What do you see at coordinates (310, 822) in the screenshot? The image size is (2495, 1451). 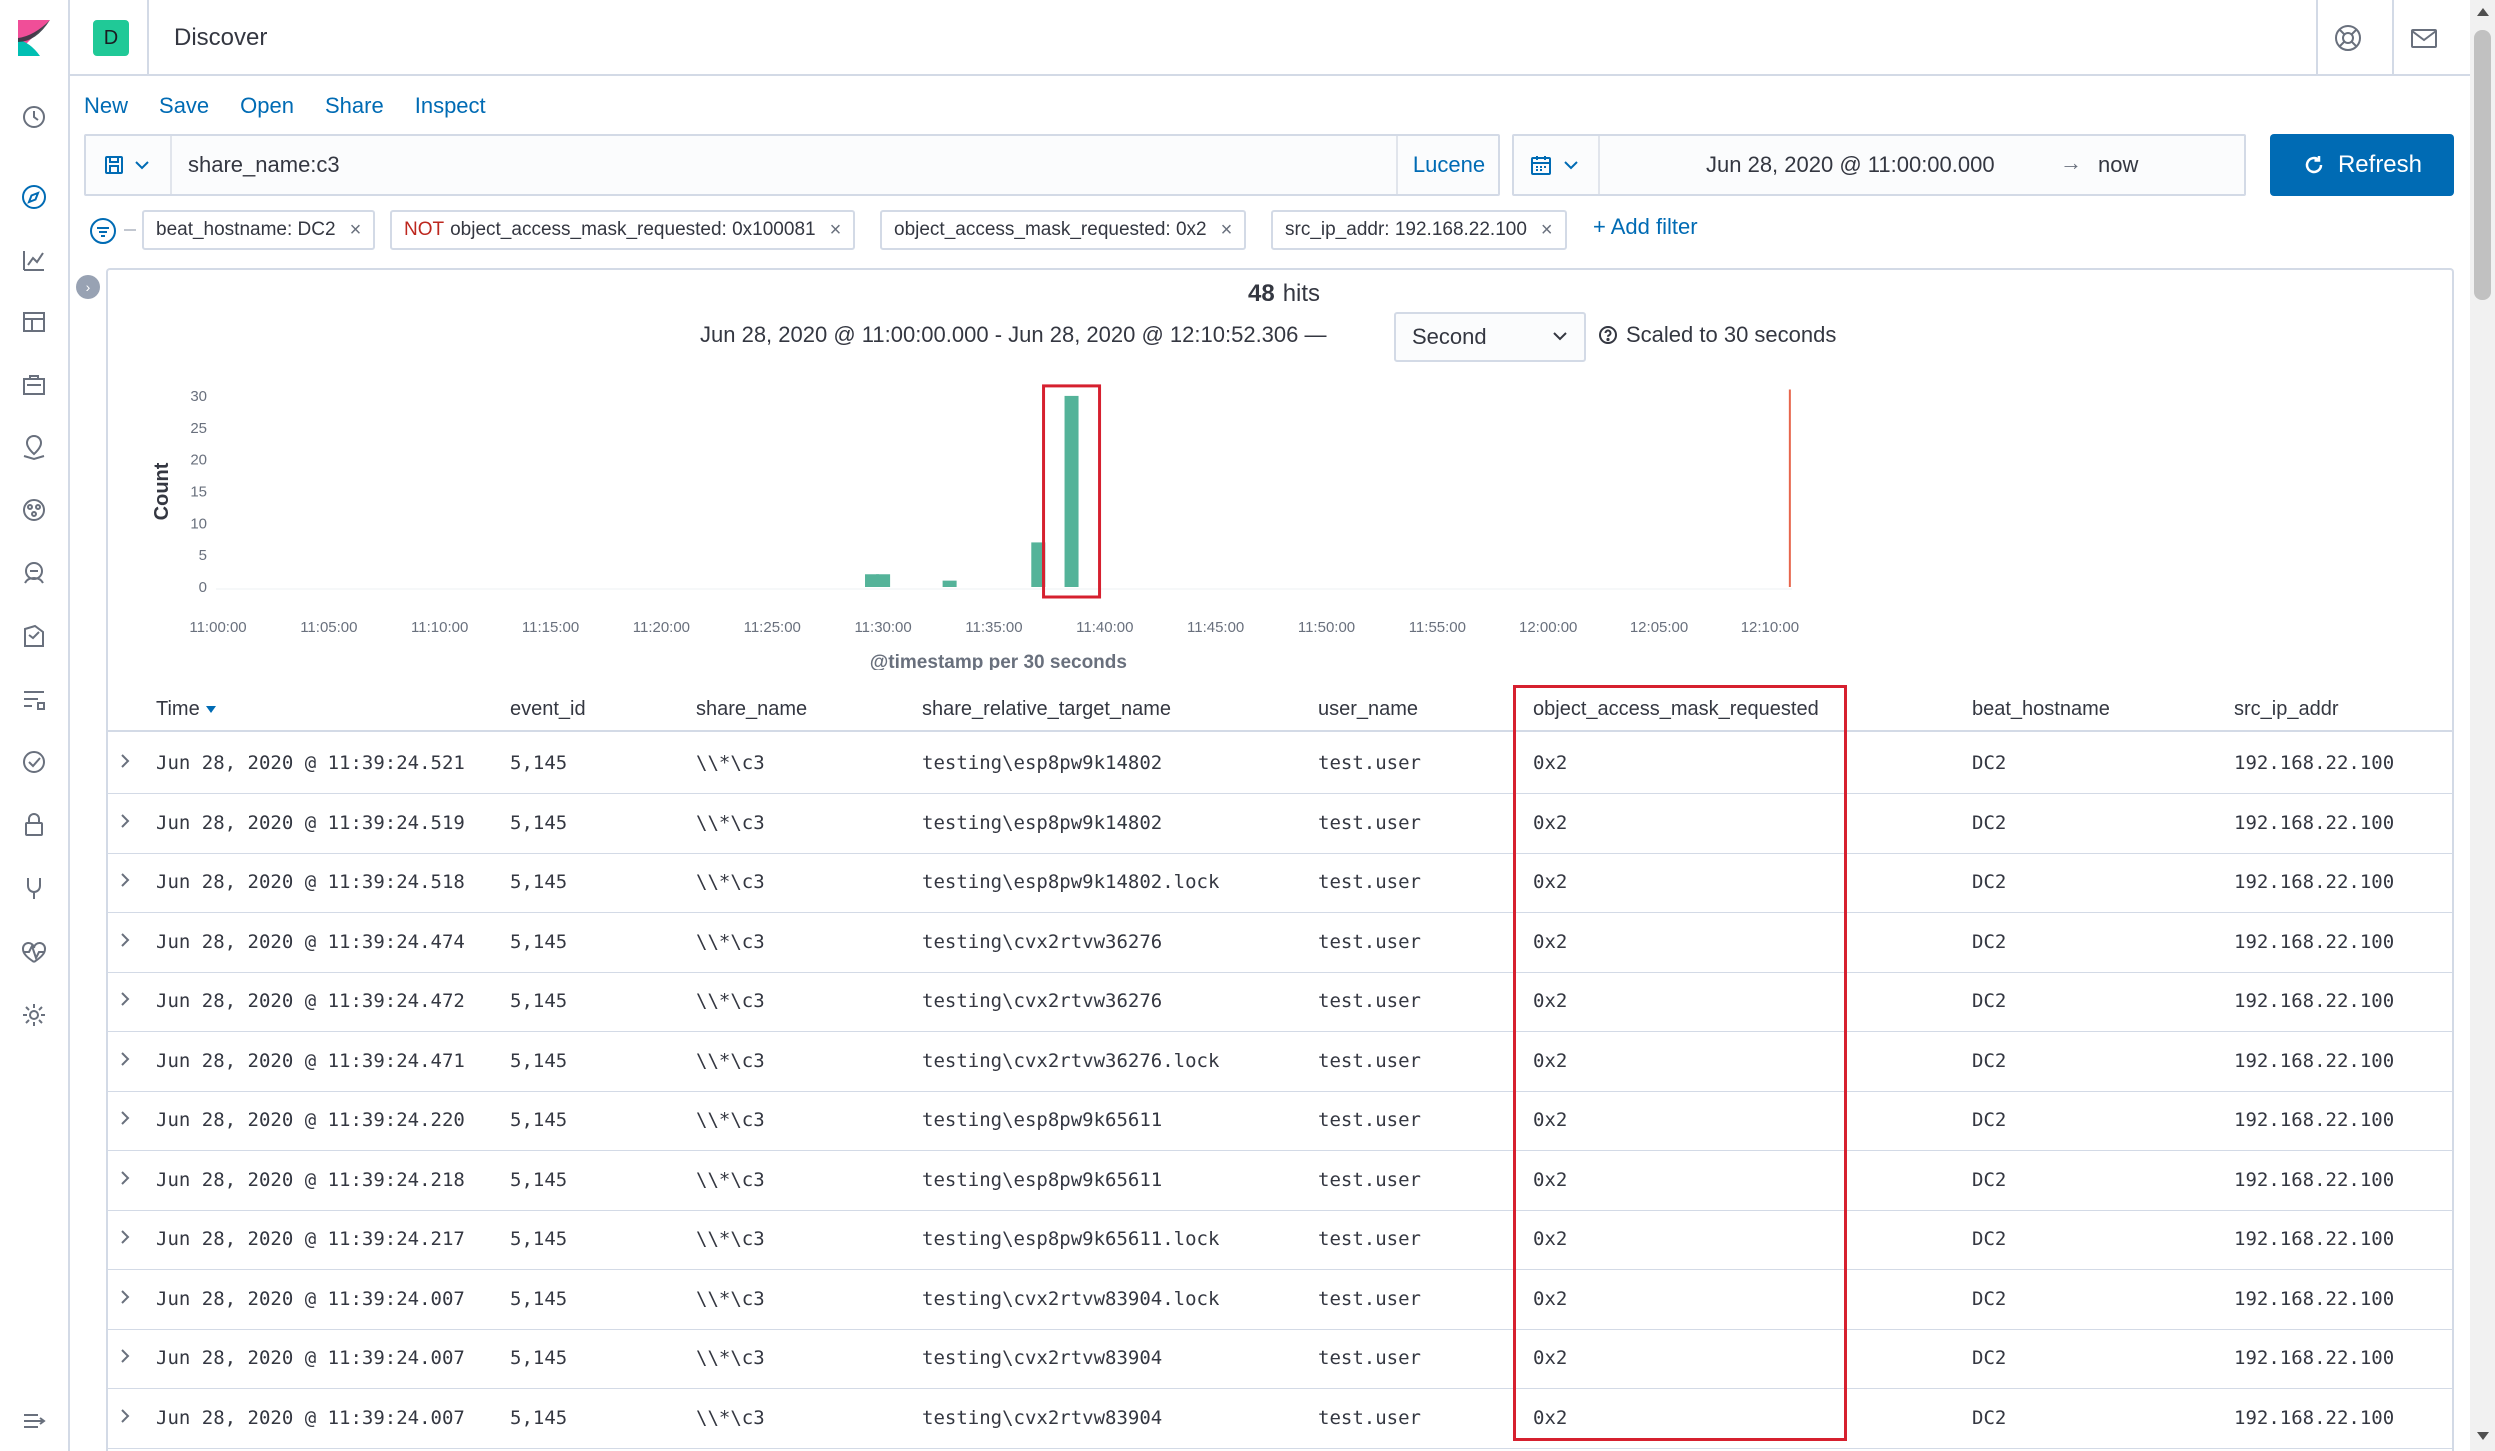 I see `time-cell: Jun 28, 2020 @ 11:39:24.519` at bounding box center [310, 822].